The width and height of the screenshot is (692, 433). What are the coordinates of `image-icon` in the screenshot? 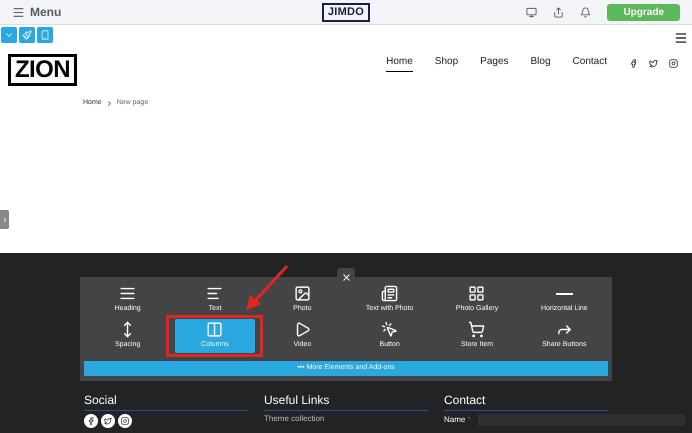 It's located at (302, 293).